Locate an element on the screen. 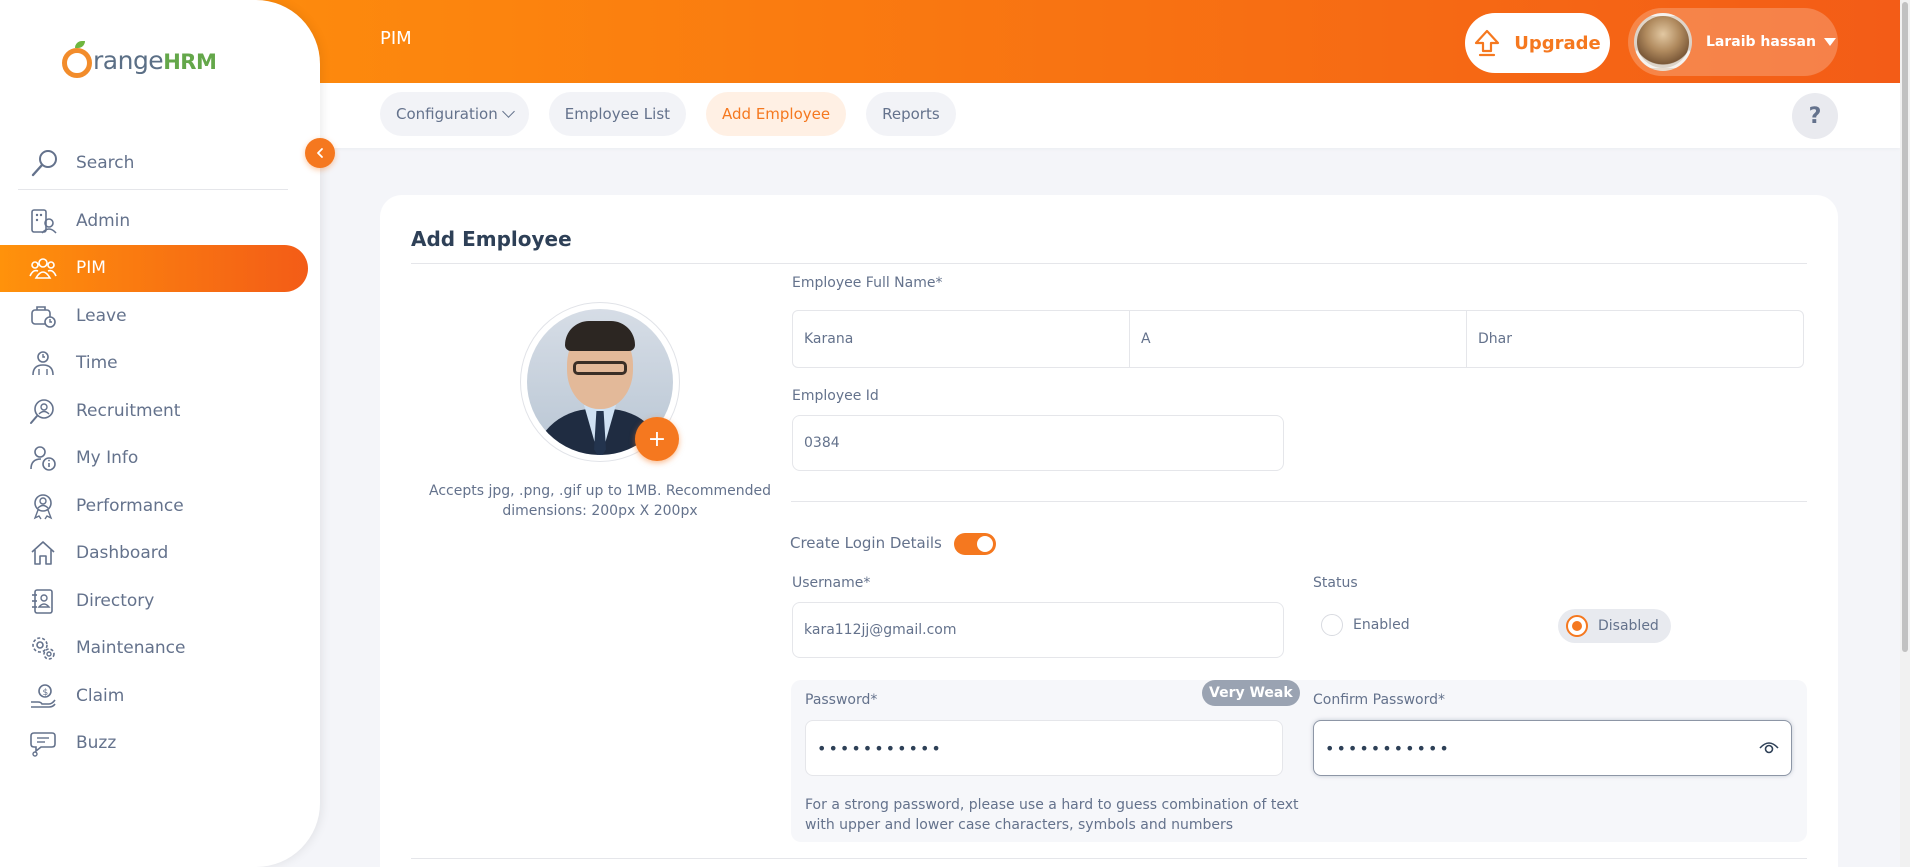 The height and width of the screenshot is (867, 1910). sidebar-item-recruitment: Recruitment is located at coordinates (160, 411).